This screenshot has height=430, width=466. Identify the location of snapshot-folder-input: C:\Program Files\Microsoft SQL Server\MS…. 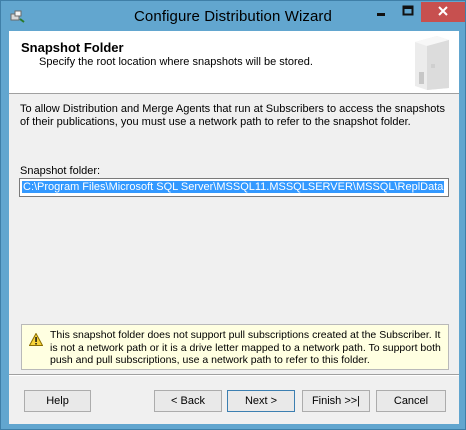
(234, 187).